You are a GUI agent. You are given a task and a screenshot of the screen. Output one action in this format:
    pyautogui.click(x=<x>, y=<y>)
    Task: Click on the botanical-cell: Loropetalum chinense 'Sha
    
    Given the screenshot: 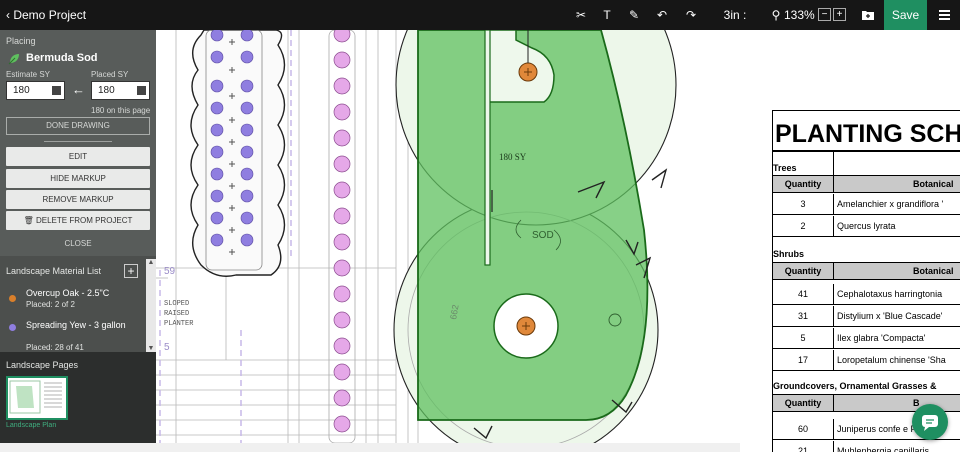 What is the action you would take?
    pyautogui.click(x=891, y=360)
    